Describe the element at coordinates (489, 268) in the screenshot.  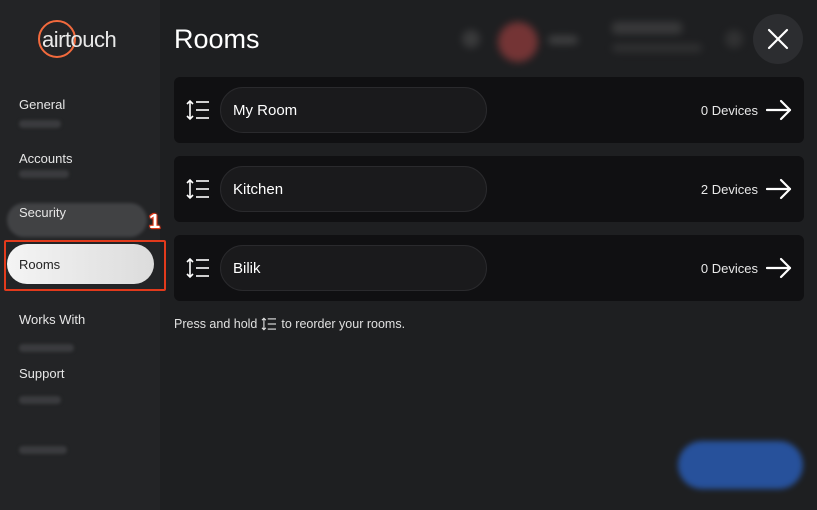
I see `room-card-bilik: Bilik 0 Devices` at that location.